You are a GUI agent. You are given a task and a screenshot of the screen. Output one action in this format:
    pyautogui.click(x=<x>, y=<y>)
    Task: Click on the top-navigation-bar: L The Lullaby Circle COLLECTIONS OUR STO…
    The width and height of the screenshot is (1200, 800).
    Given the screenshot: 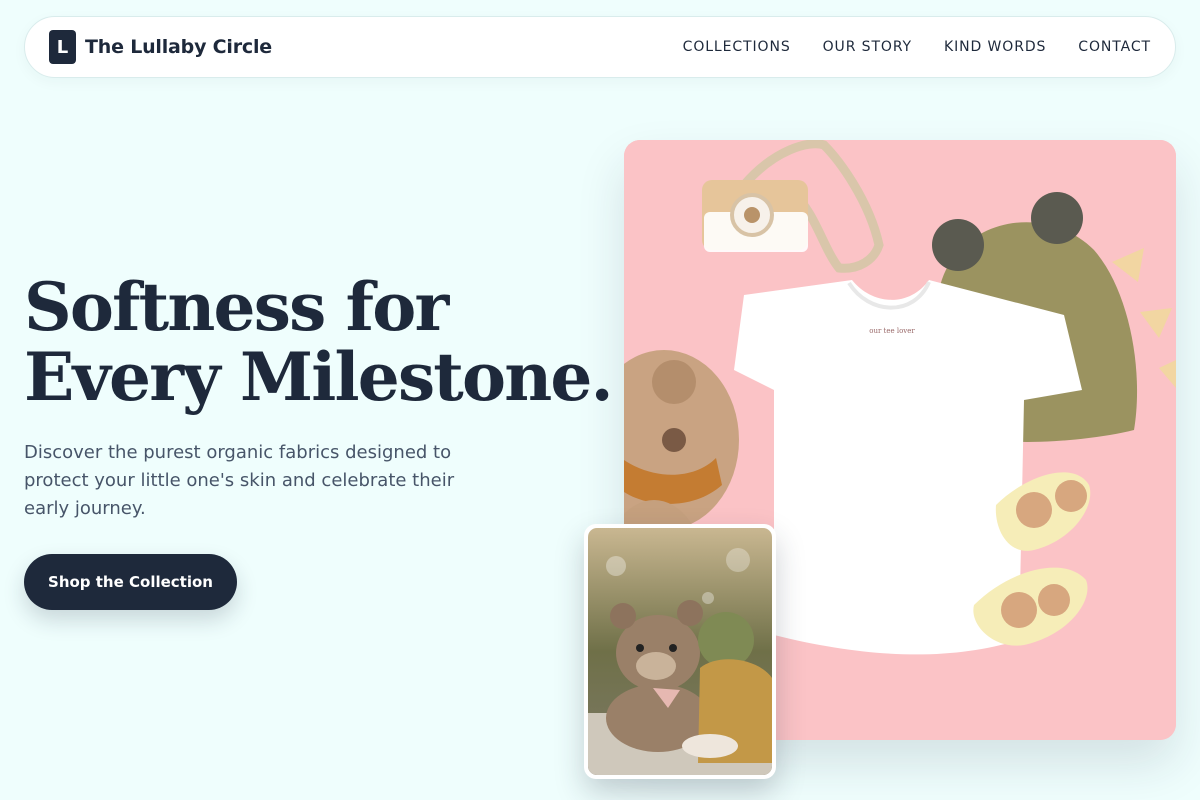 What is the action you would take?
    pyautogui.click(x=600, y=47)
    